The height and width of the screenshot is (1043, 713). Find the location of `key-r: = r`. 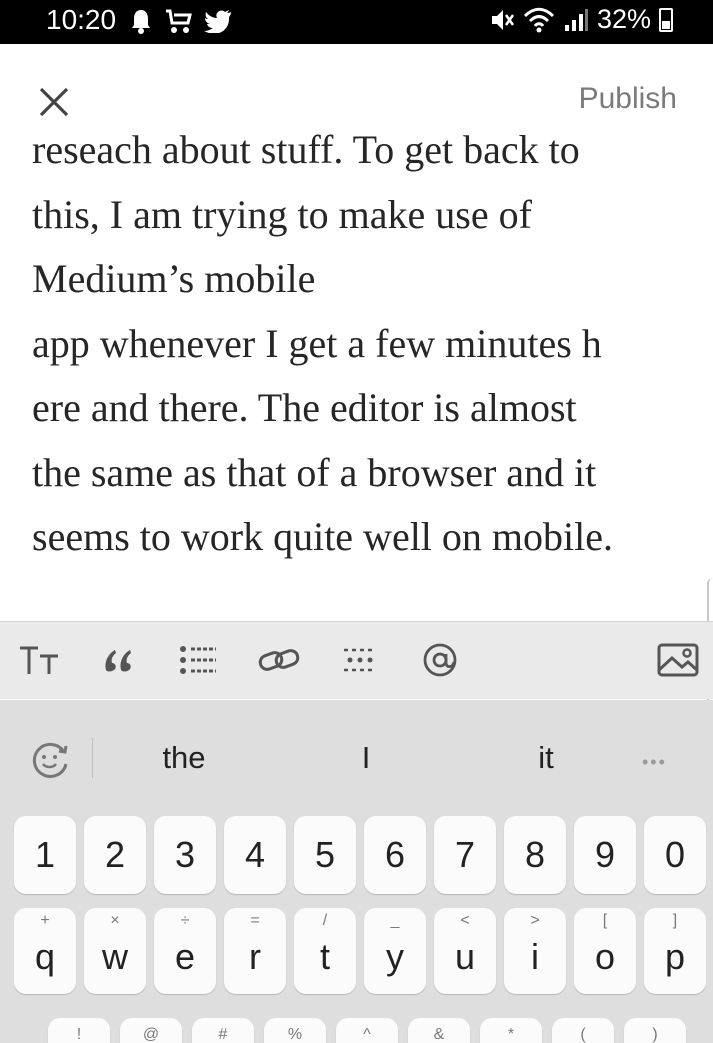

key-r: = r is located at coordinates (255, 951).